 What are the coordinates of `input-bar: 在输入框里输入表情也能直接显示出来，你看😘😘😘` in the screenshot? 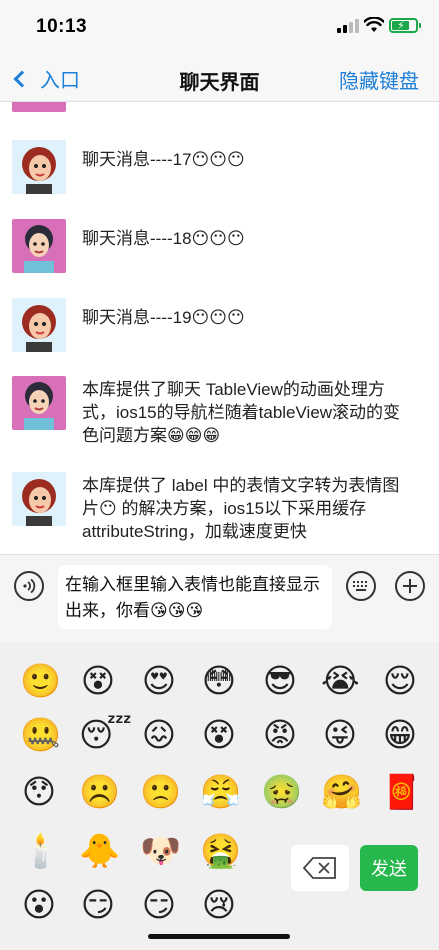 It's located at (219, 598).